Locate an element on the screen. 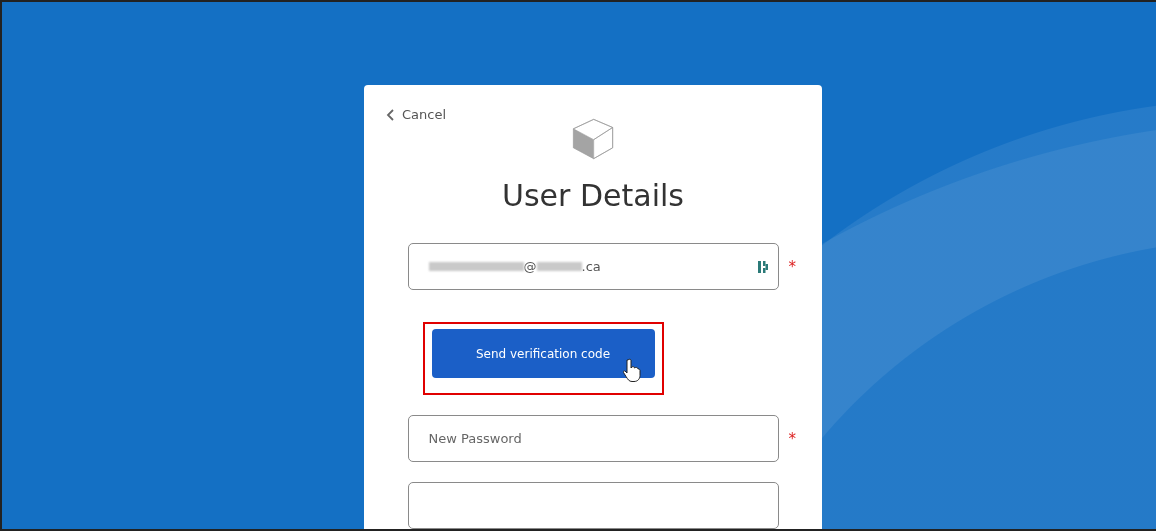 The width and height of the screenshot is (1156, 531). page-title: User Details is located at coordinates (593, 195).